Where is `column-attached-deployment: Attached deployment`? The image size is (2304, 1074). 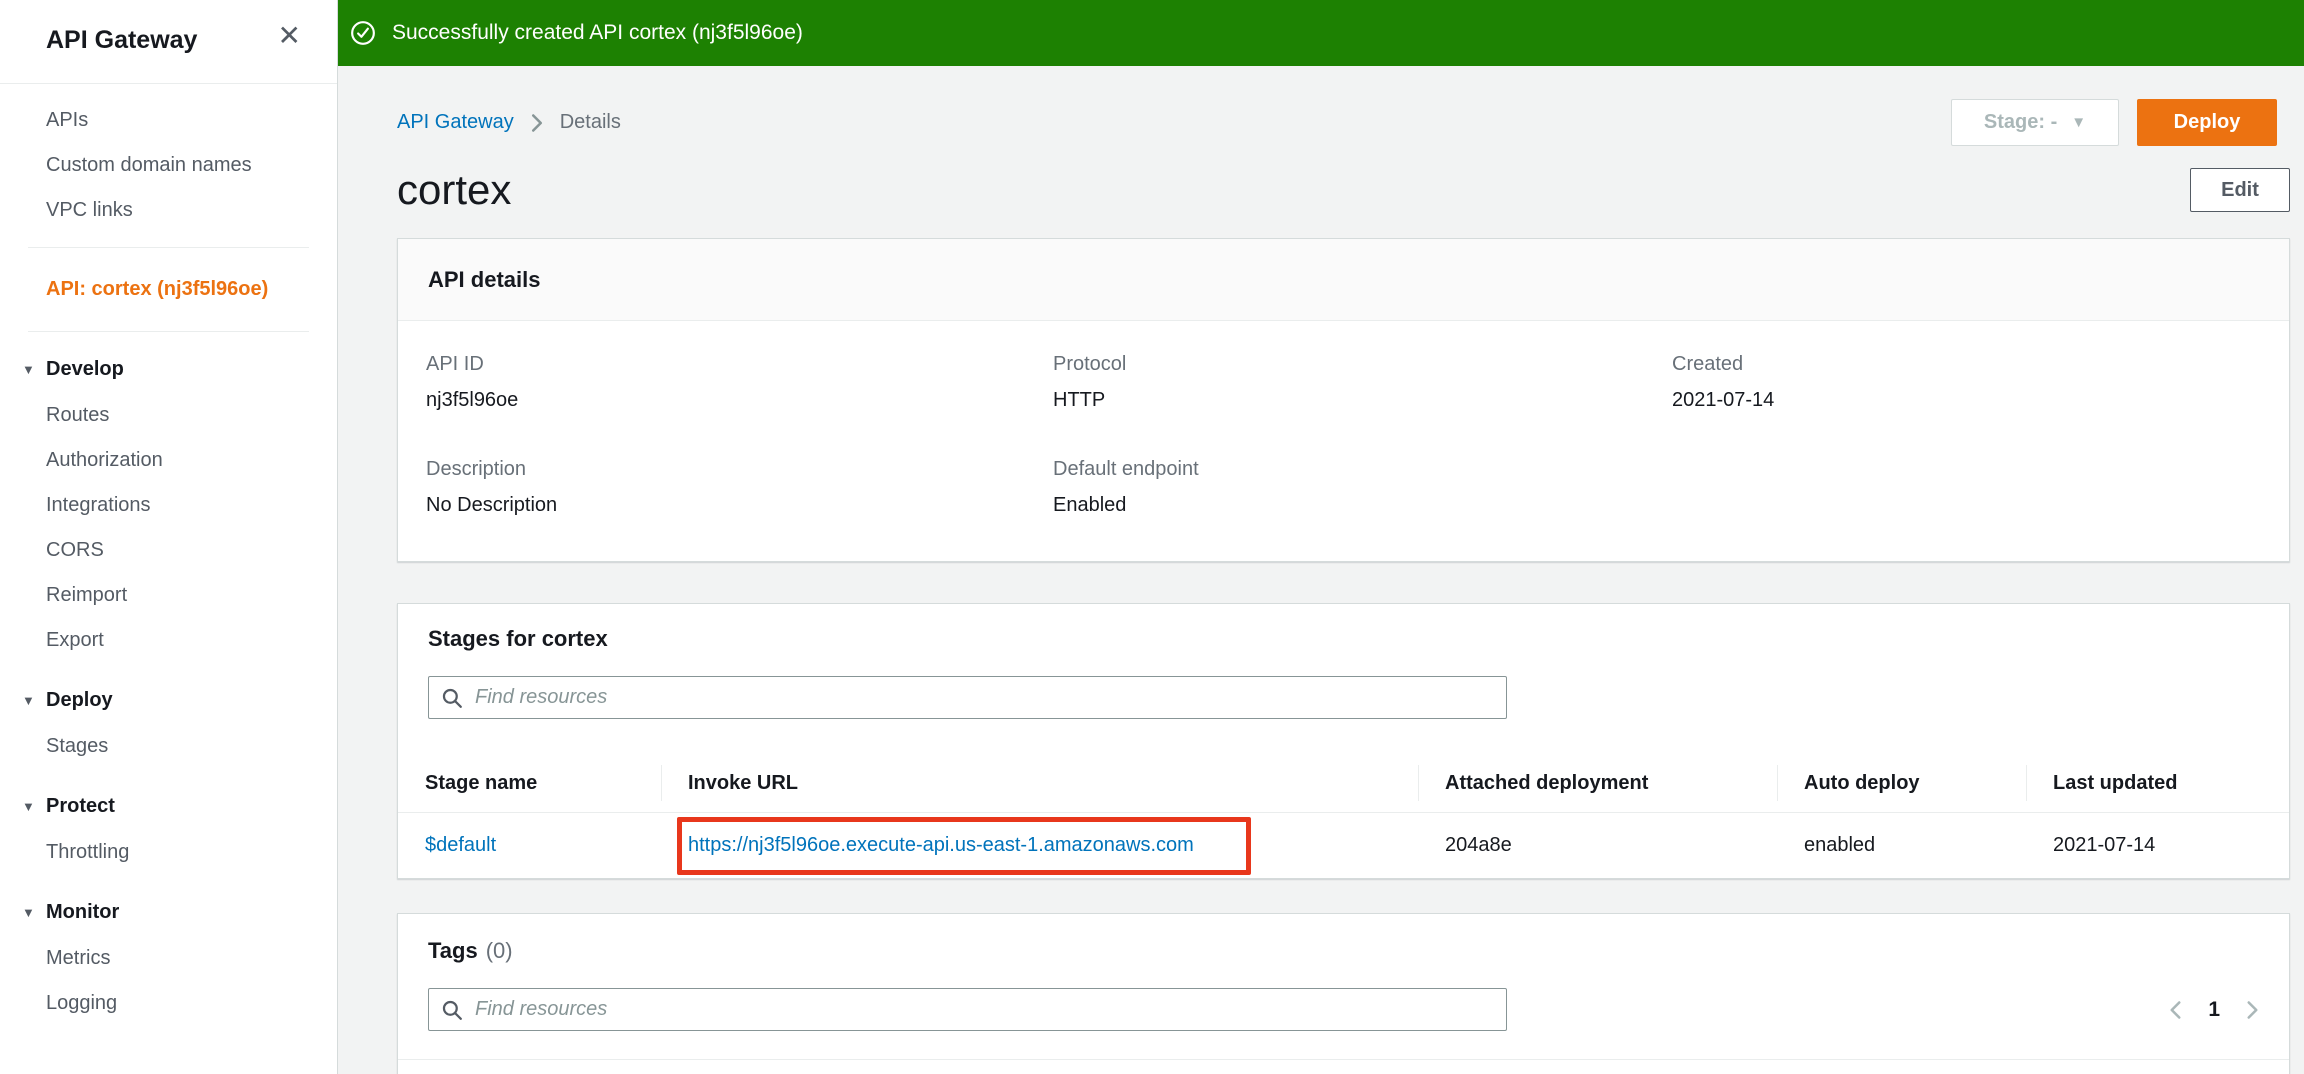
column-attached-deployment: Attached deployment is located at coordinates (1597, 783).